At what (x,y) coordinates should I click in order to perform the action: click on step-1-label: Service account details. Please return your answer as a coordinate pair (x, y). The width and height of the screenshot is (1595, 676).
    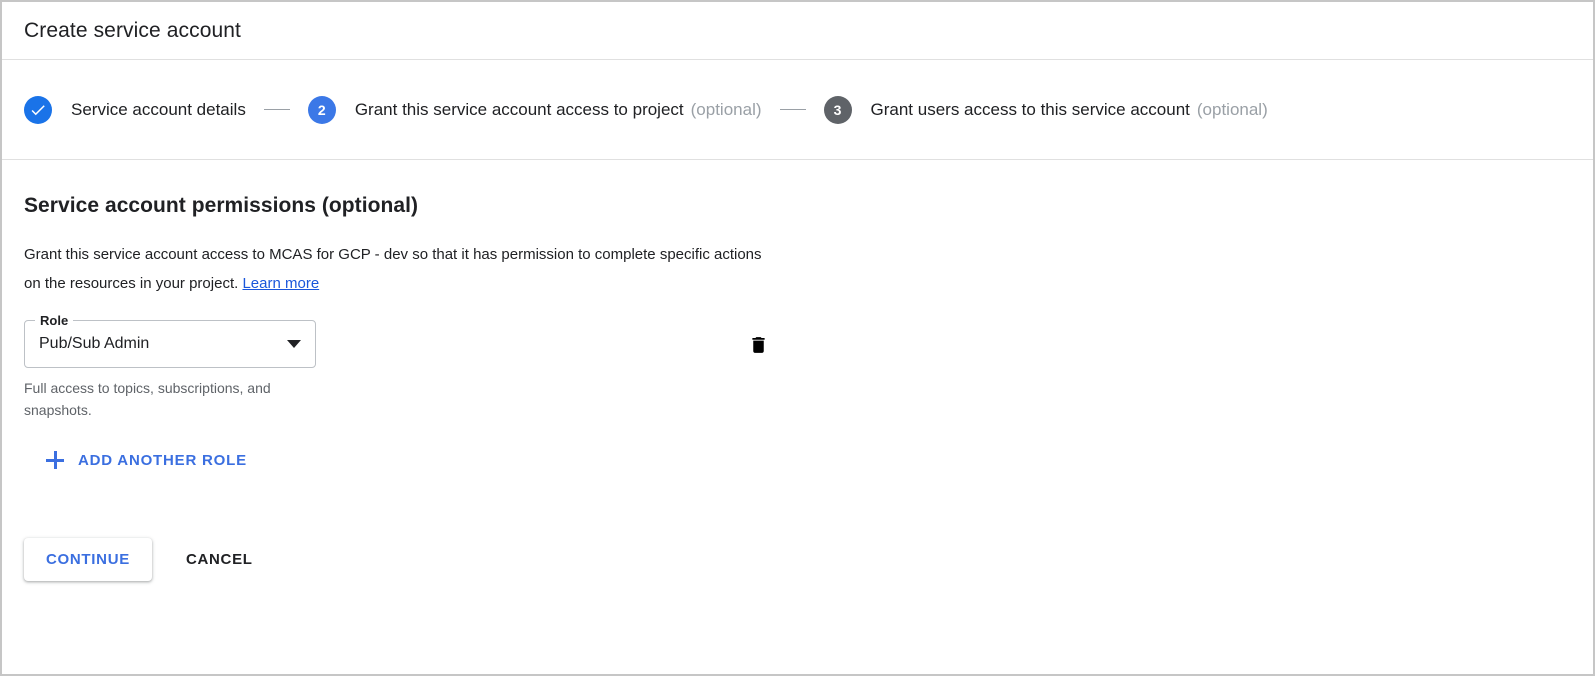
    Looking at the image, I should click on (158, 109).